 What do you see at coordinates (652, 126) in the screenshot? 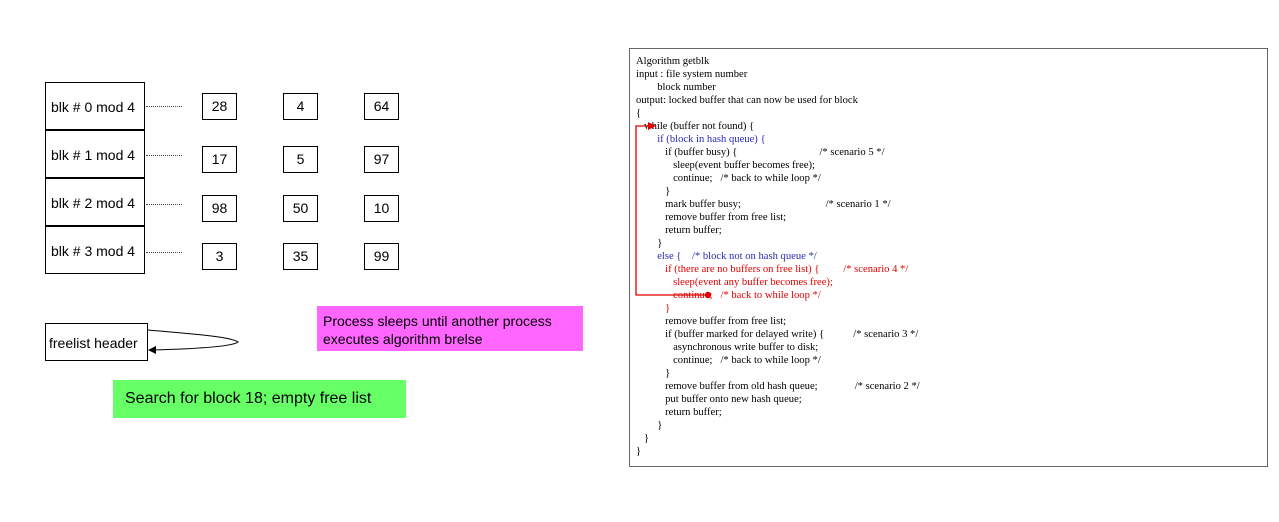
I see `loop-back-arrow-head` at bounding box center [652, 126].